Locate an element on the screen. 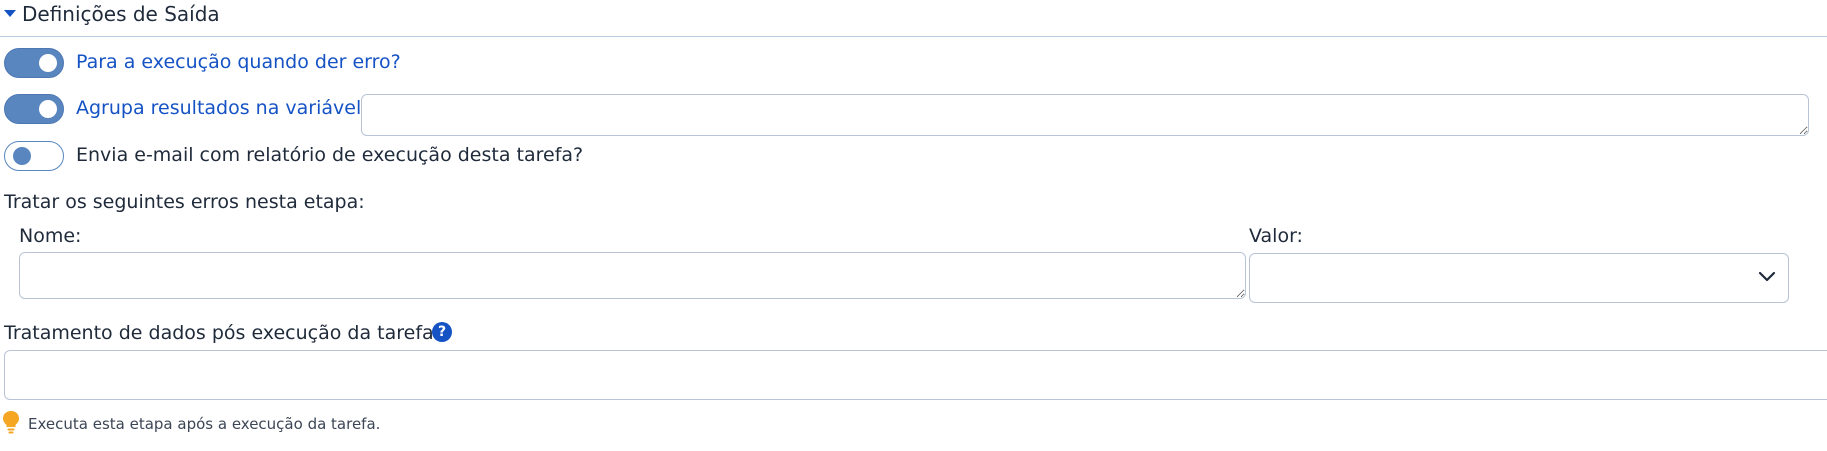  errors-section-title: Tratar os seguintes erros nesta etapa: is located at coordinates (184, 202).